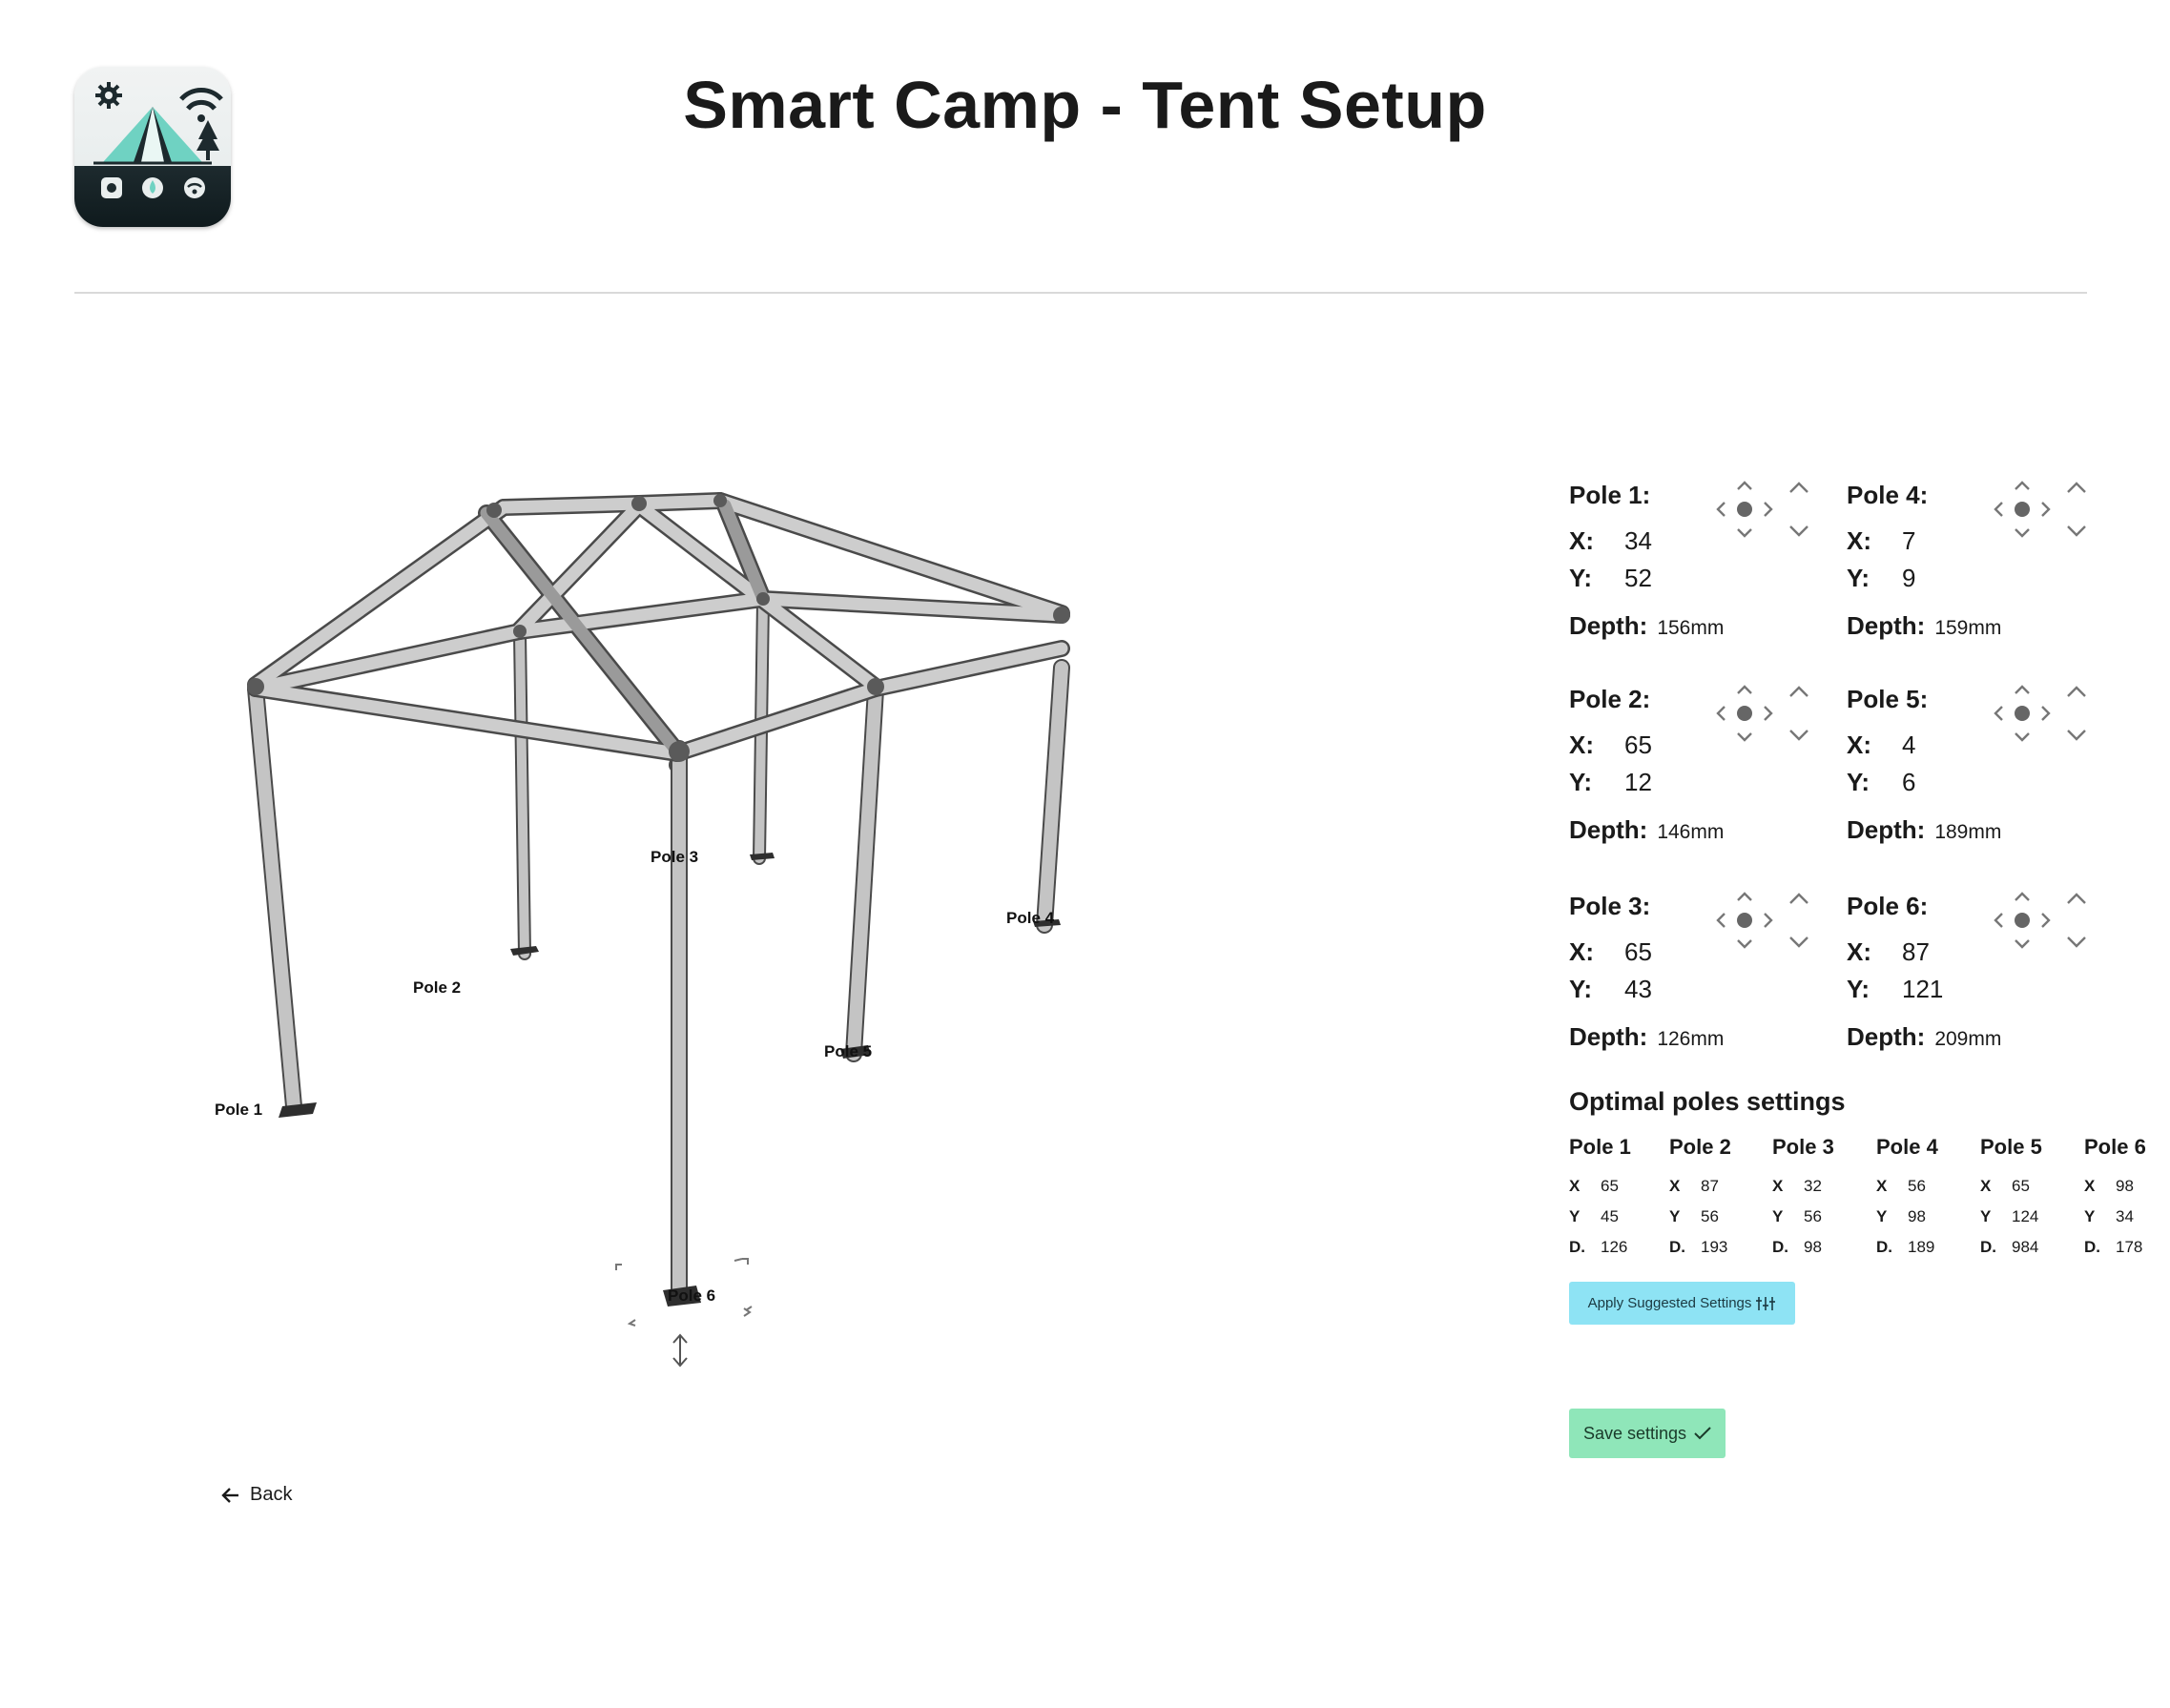 Image resolution: width=2170 pixels, height=1708 pixels. I want to click on optimal-y-row: Y 124, so click(2032, 1217).